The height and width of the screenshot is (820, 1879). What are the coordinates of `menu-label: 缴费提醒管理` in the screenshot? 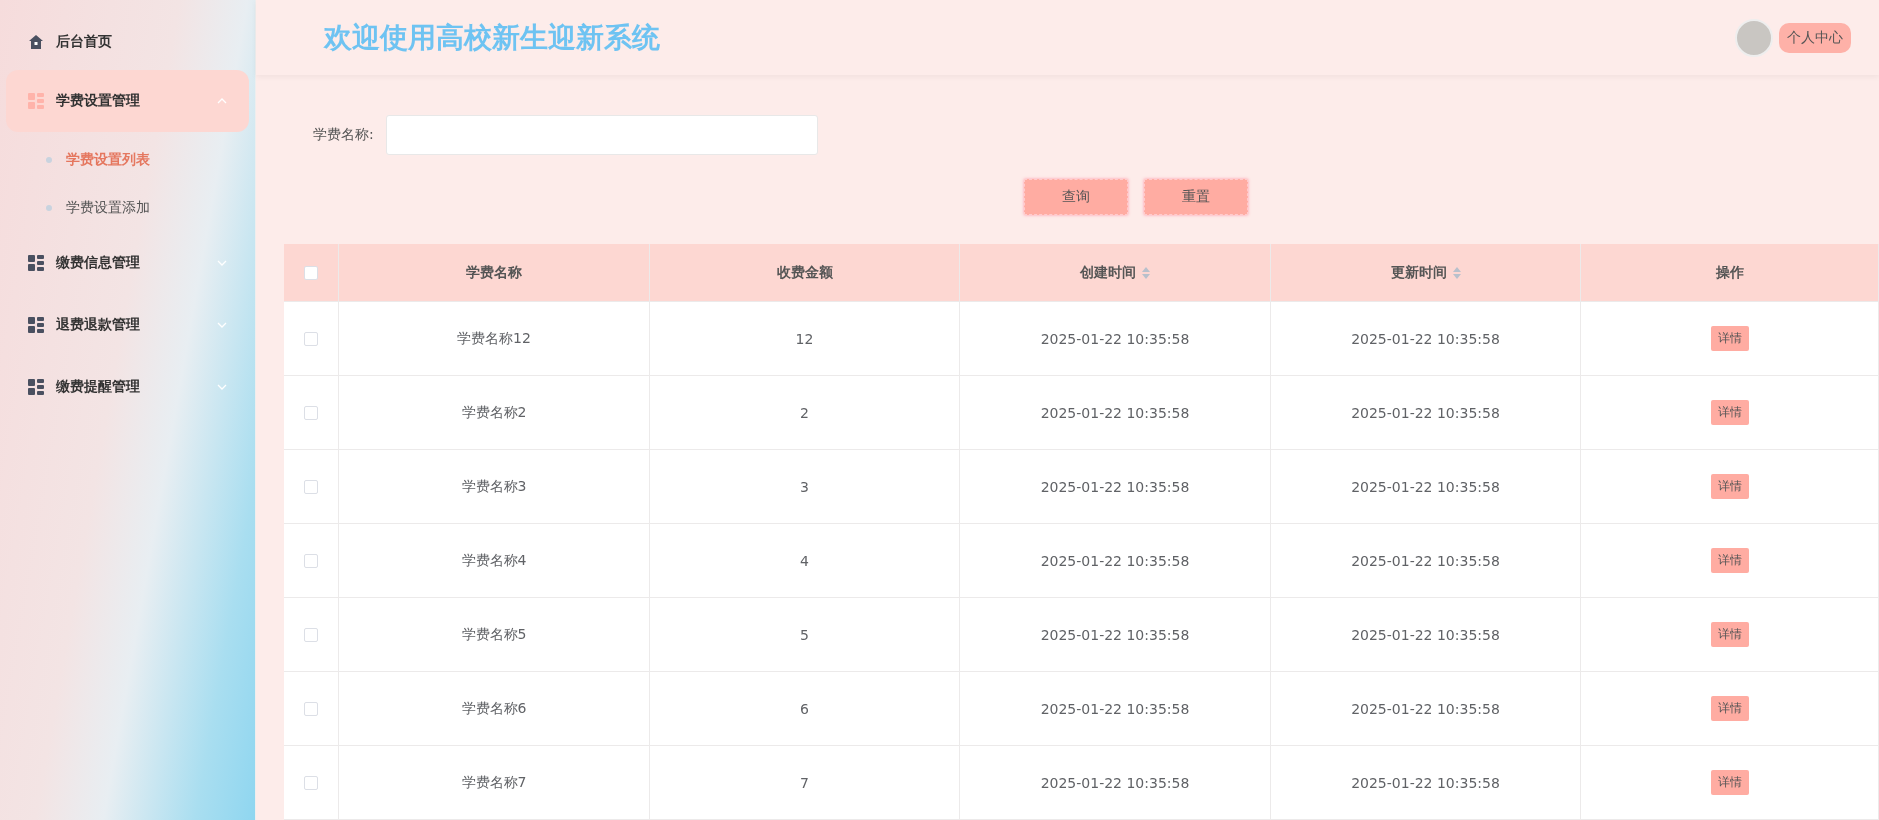 It's located at (98, 387).